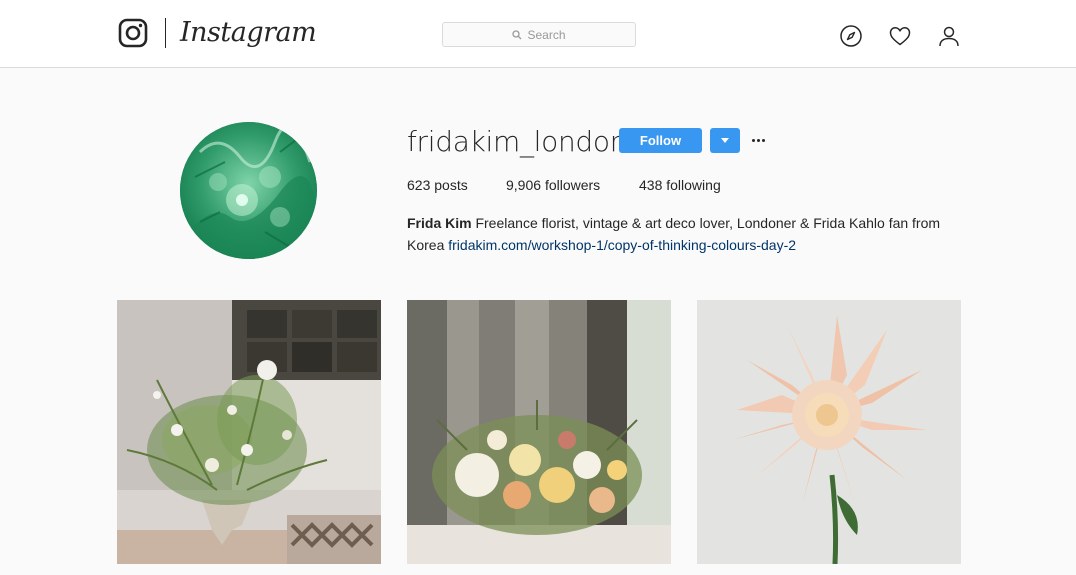 This screenshot has height=575, width=1076. What do you see at coordinates (165, 33) in the screenshot?
I see `logo-divider` at bounding box center [165, 33].